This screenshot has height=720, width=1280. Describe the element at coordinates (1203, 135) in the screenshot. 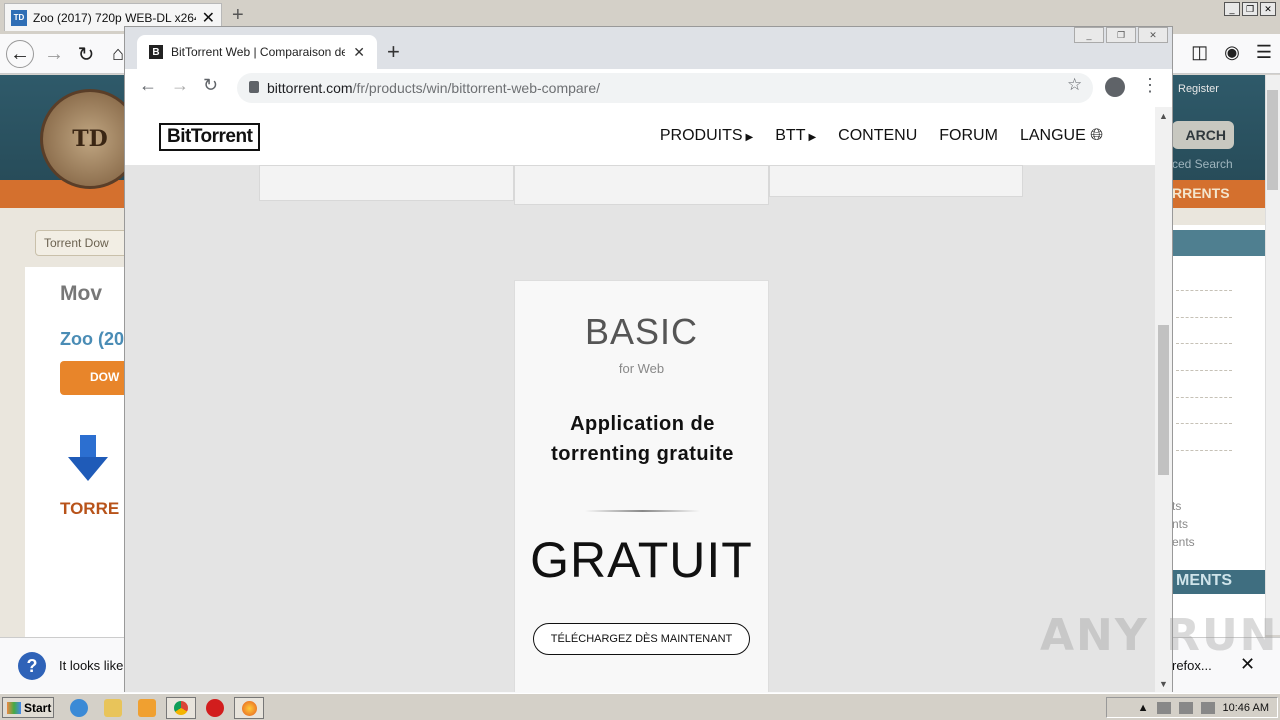

I see `search-button: ARCH` at that location.